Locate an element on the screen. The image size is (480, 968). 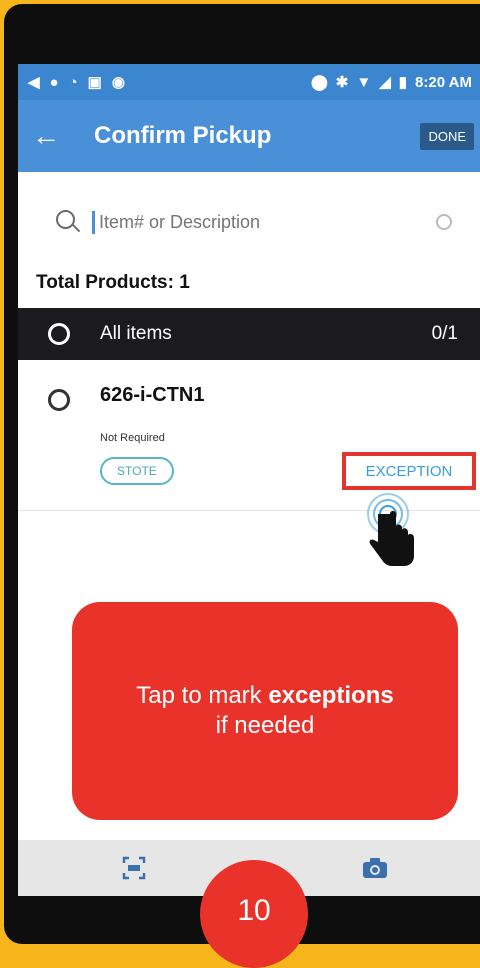
circle-icon: ● is located at coordinates (54, 82).